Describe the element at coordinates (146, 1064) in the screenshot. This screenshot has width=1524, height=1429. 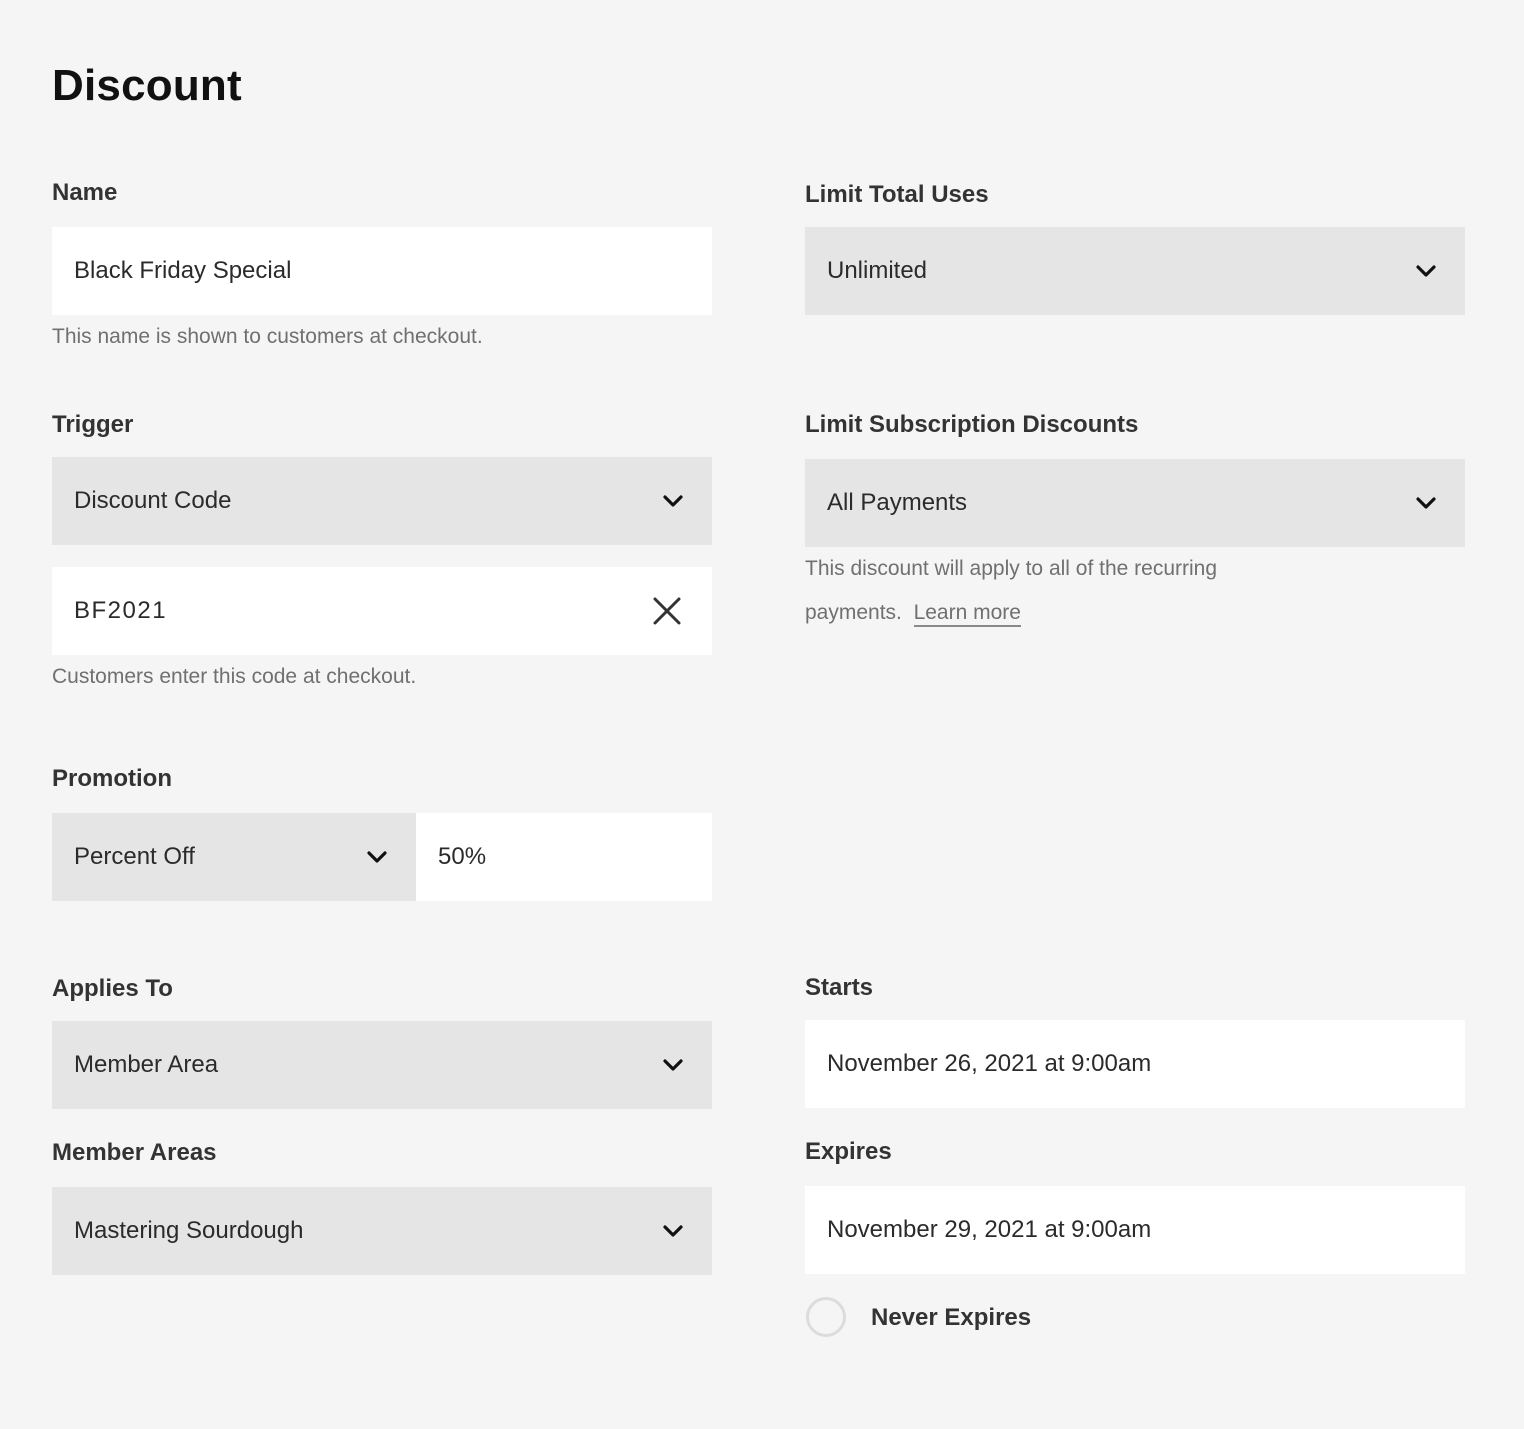
I see `applies-to-value: Member Area` at that location.